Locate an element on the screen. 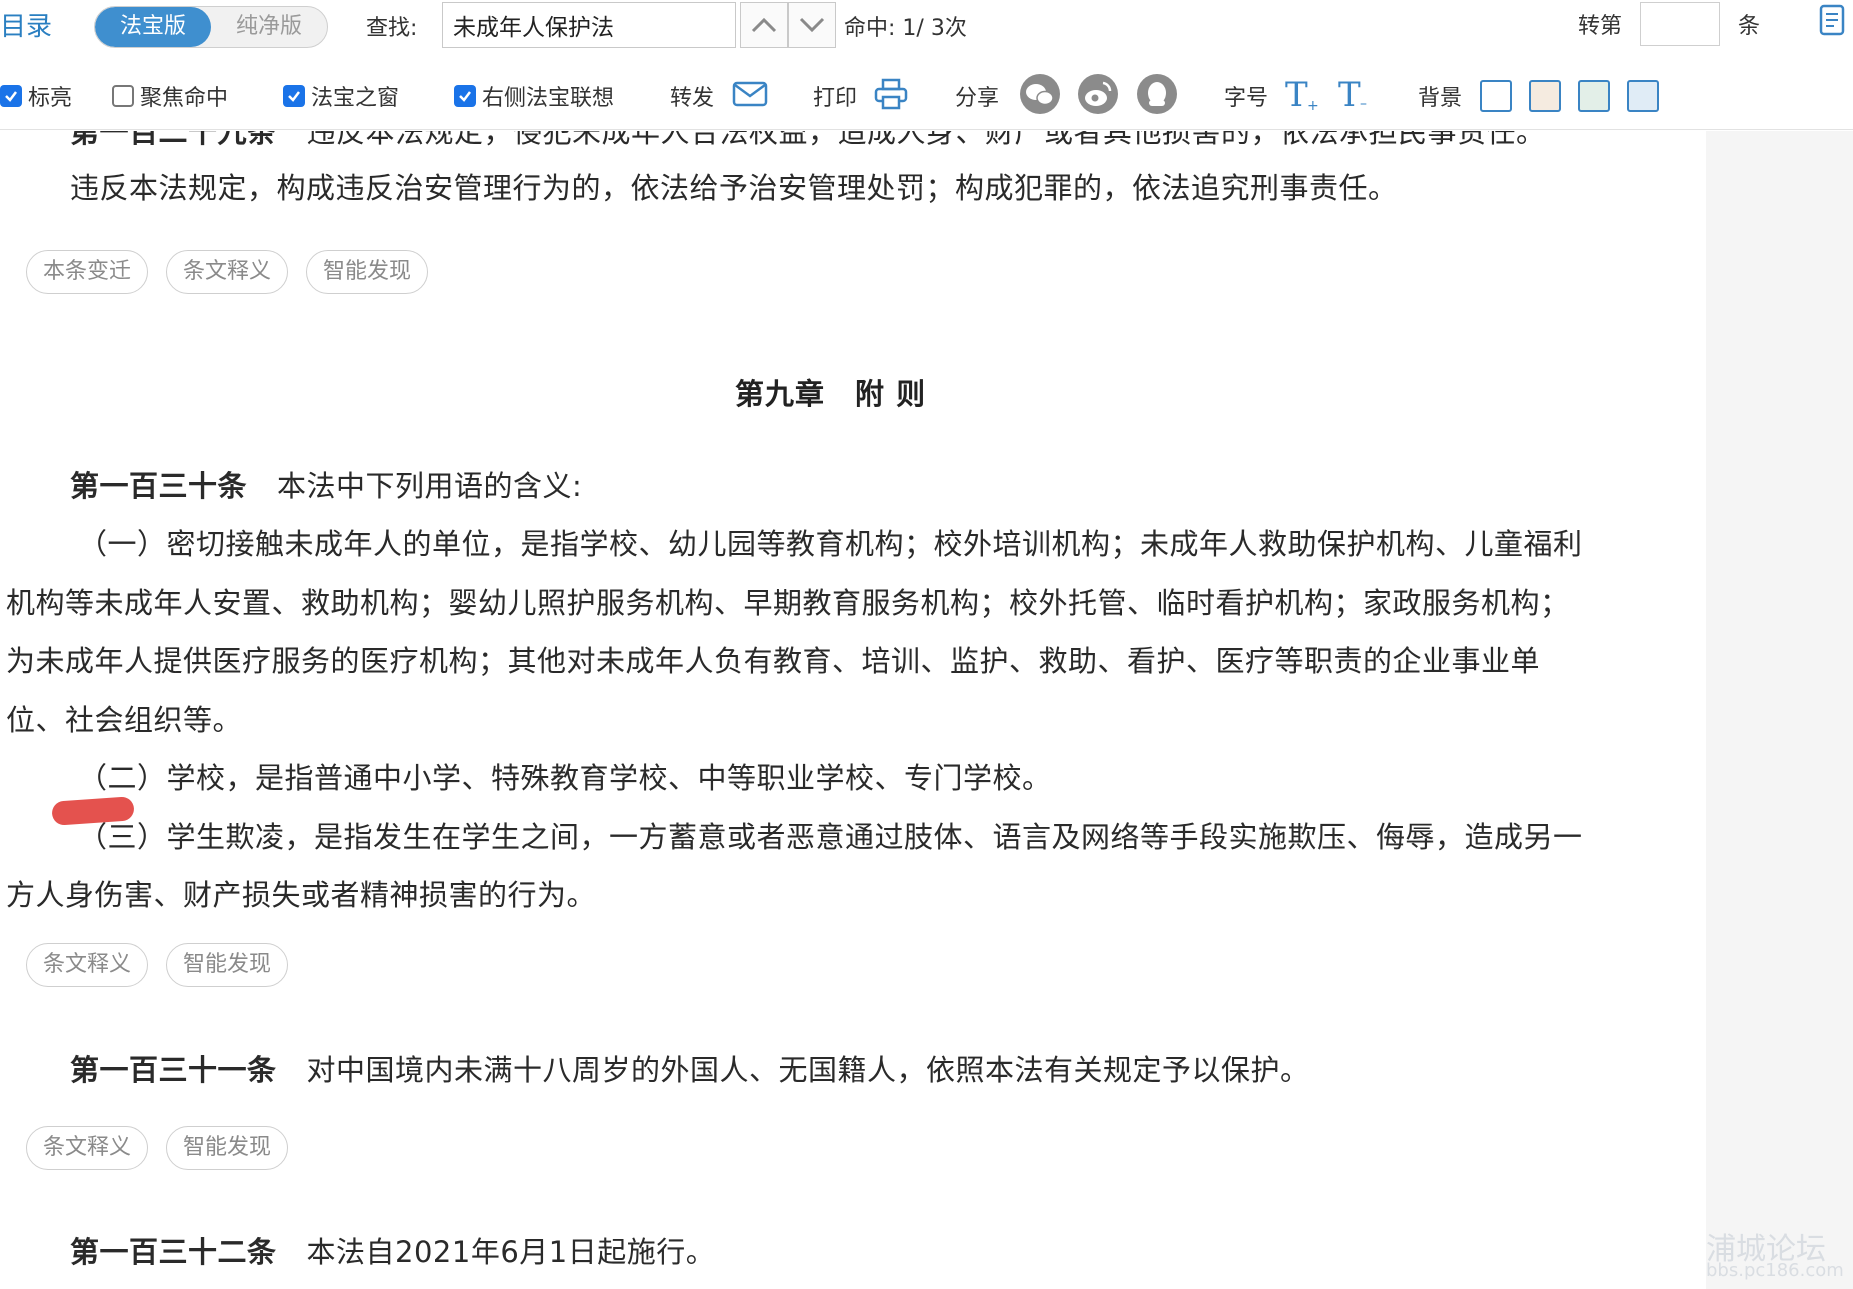  chevron-down-icon is located at coordinates (812, 25).